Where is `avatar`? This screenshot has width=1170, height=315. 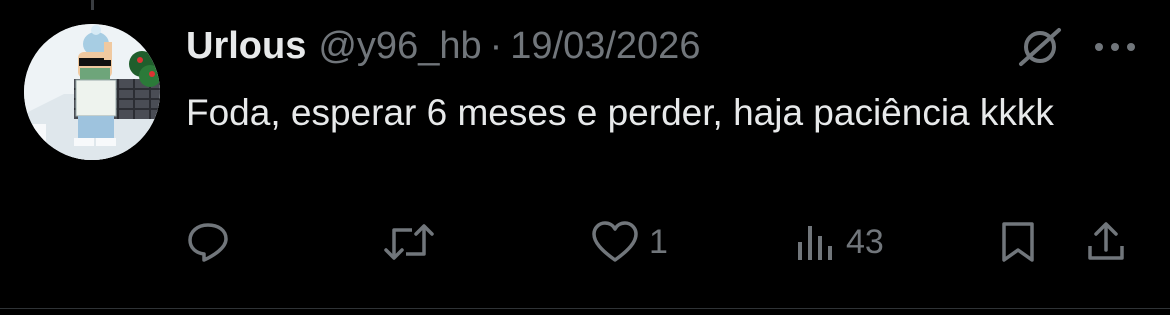 avatar is located at coordinates (92, 92).